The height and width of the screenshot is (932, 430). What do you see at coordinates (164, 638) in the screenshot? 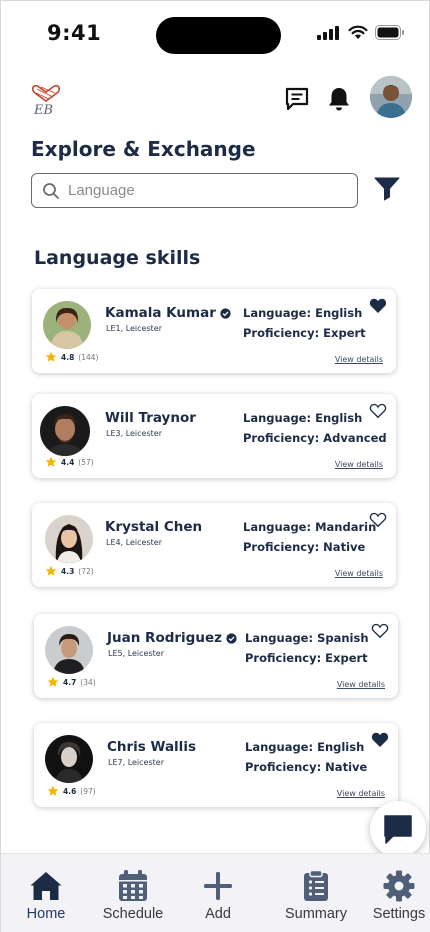
I see `card-name-text: Juan Rodriguez` at bounding box center [164, 638].